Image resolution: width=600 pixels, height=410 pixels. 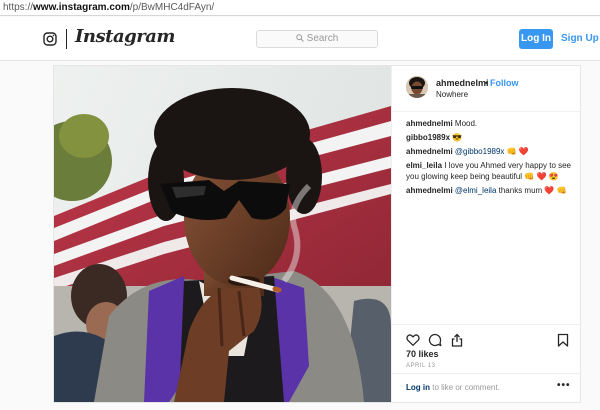 What do you see at coordinates (564, 385) in the screenshot?
I see `more-options-button: •••` at bounding box center [564, 385].